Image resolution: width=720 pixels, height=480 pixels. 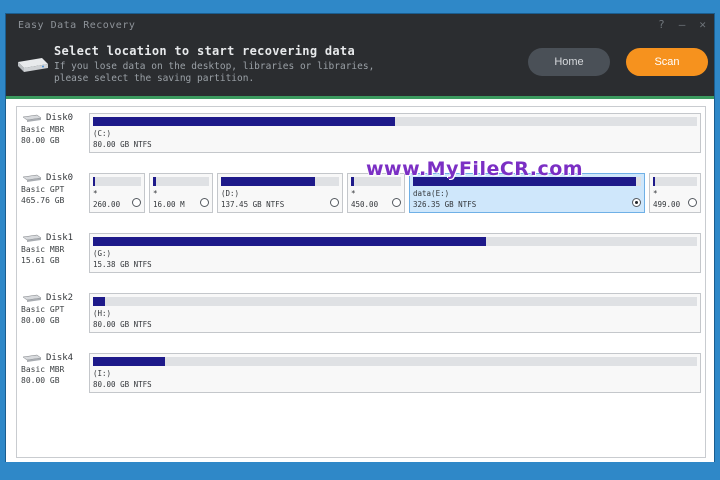 I want to click on partition-size: 137.45 GB NTFS, so click(x=253, y=204).